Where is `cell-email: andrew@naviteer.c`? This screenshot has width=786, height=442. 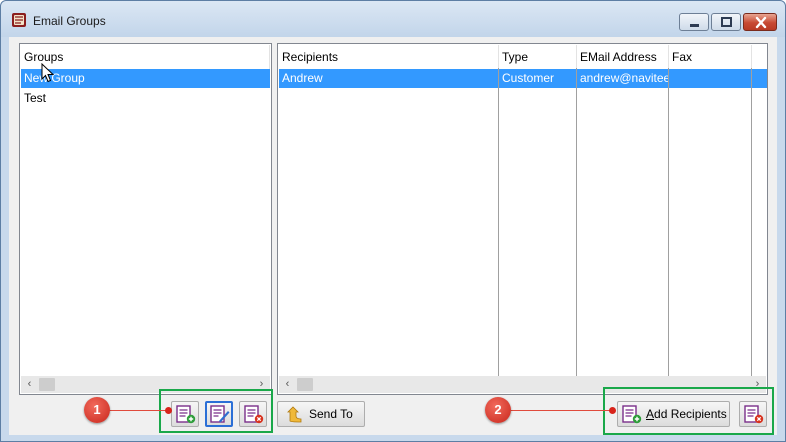 cell-email: andrew@naviteer.c is located at coordinates (624, 78).